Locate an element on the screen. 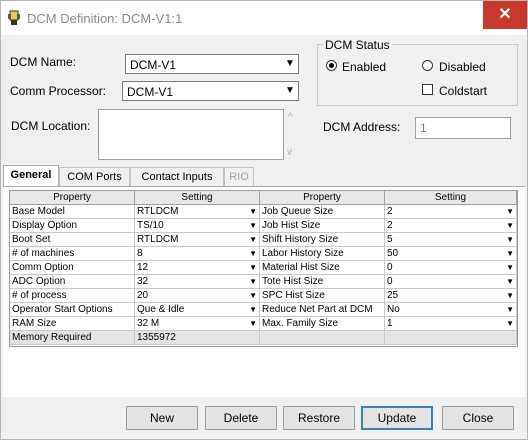  property-cell: Boot Set is located at coordinates (72, 240).